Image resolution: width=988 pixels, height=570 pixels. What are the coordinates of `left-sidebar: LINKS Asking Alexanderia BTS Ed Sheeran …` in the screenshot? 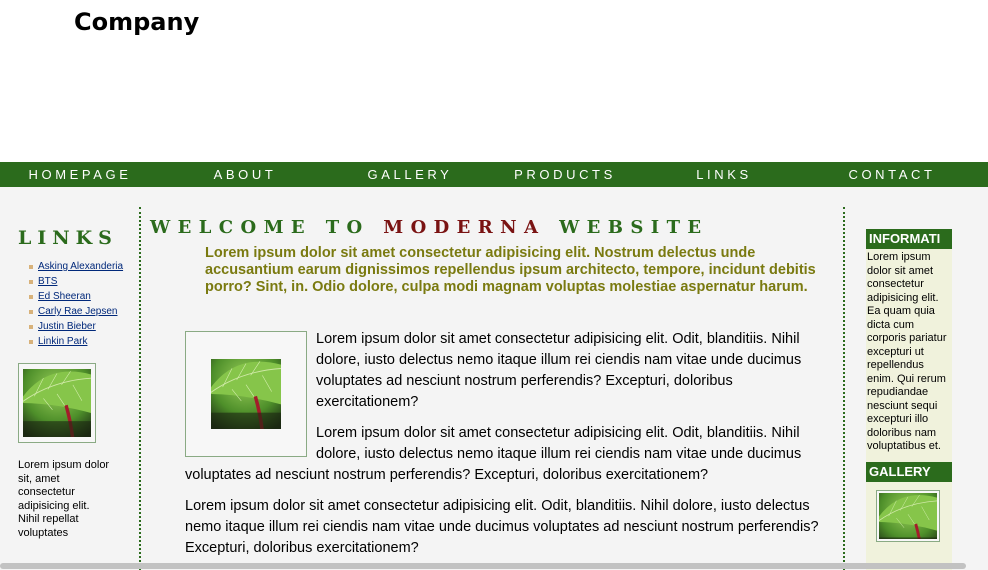 It's located at (73, 363).